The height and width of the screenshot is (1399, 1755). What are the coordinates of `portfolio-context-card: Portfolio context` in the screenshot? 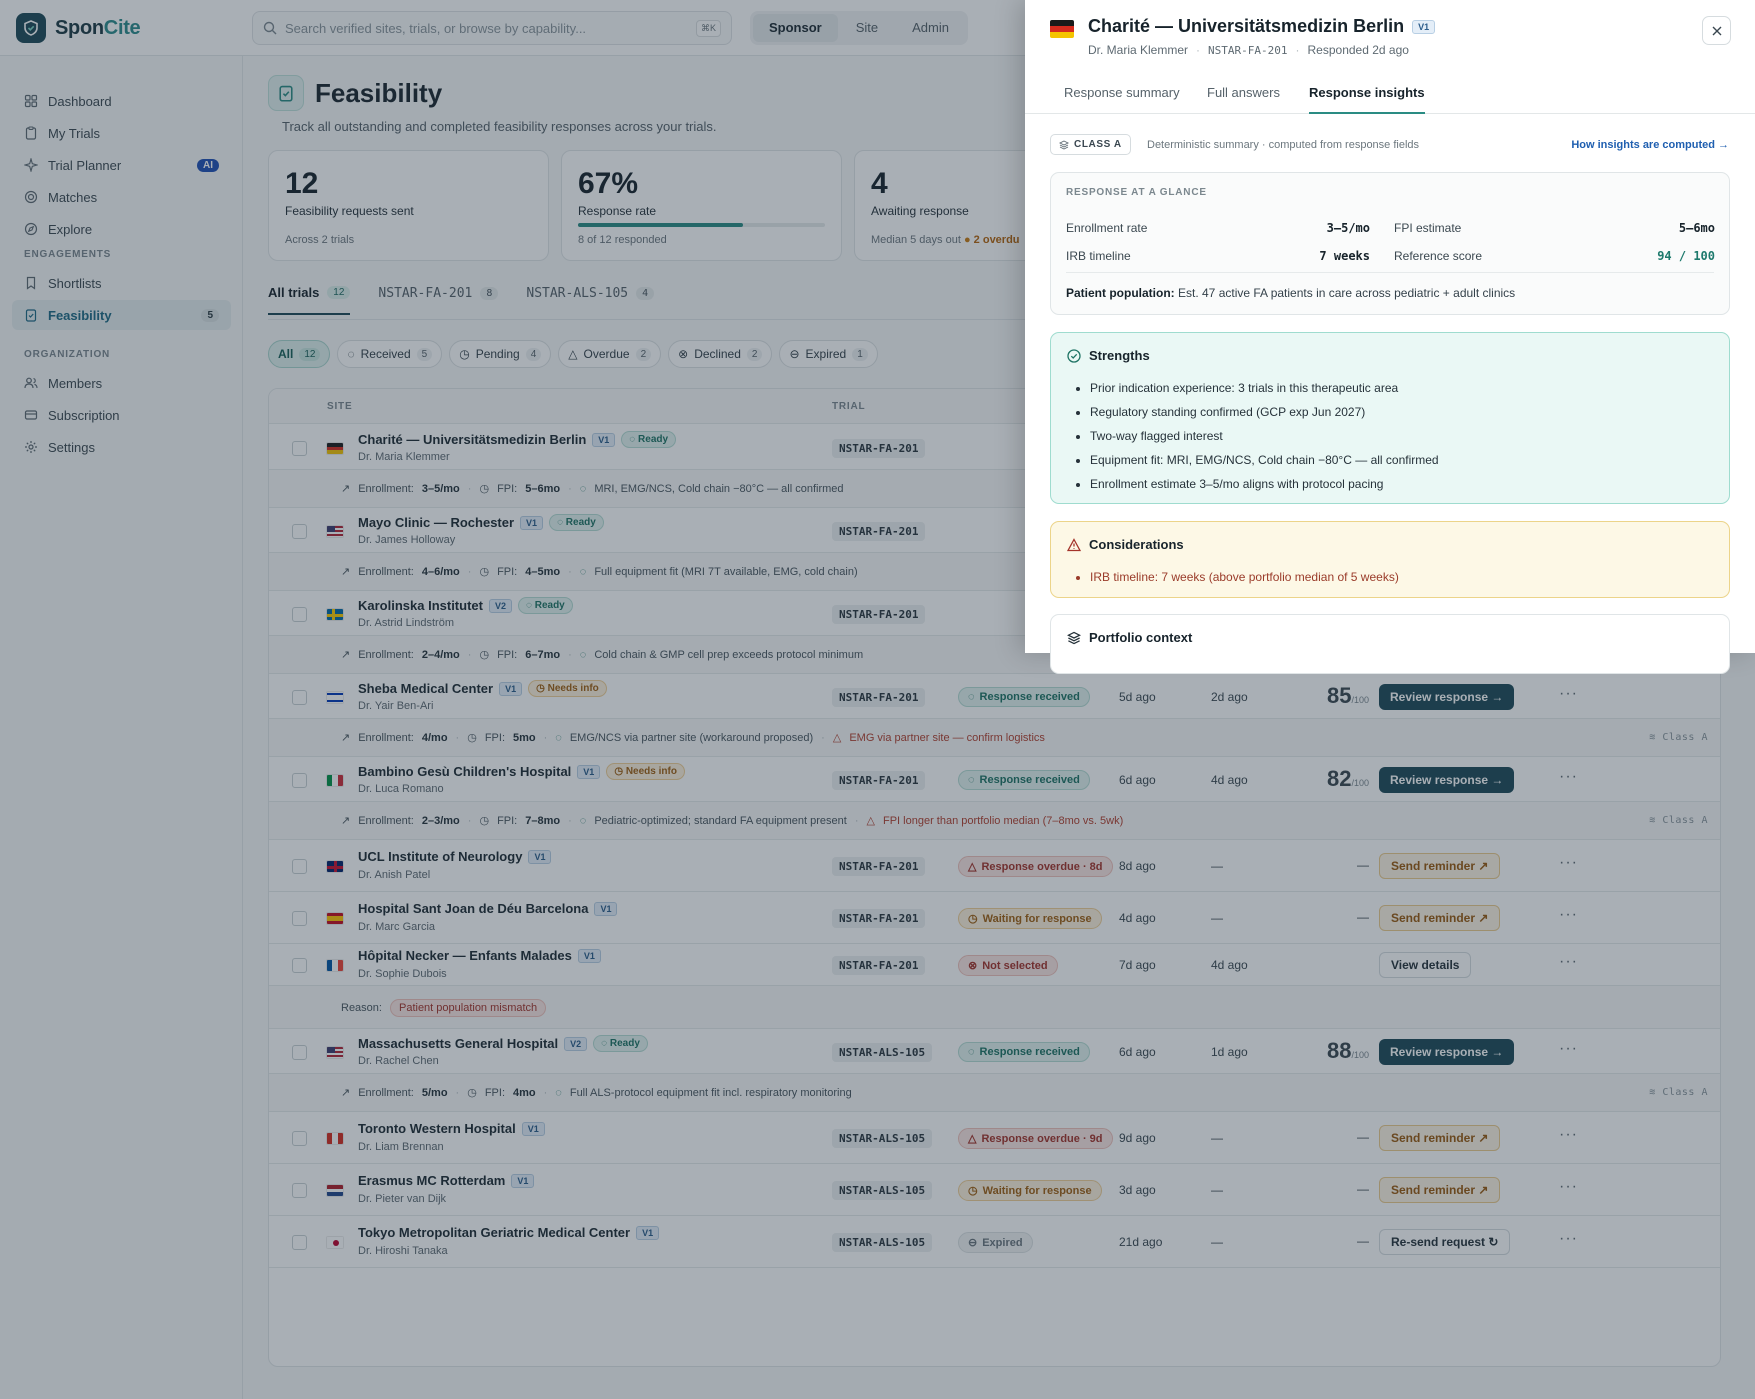 It's located at (1390, 644).